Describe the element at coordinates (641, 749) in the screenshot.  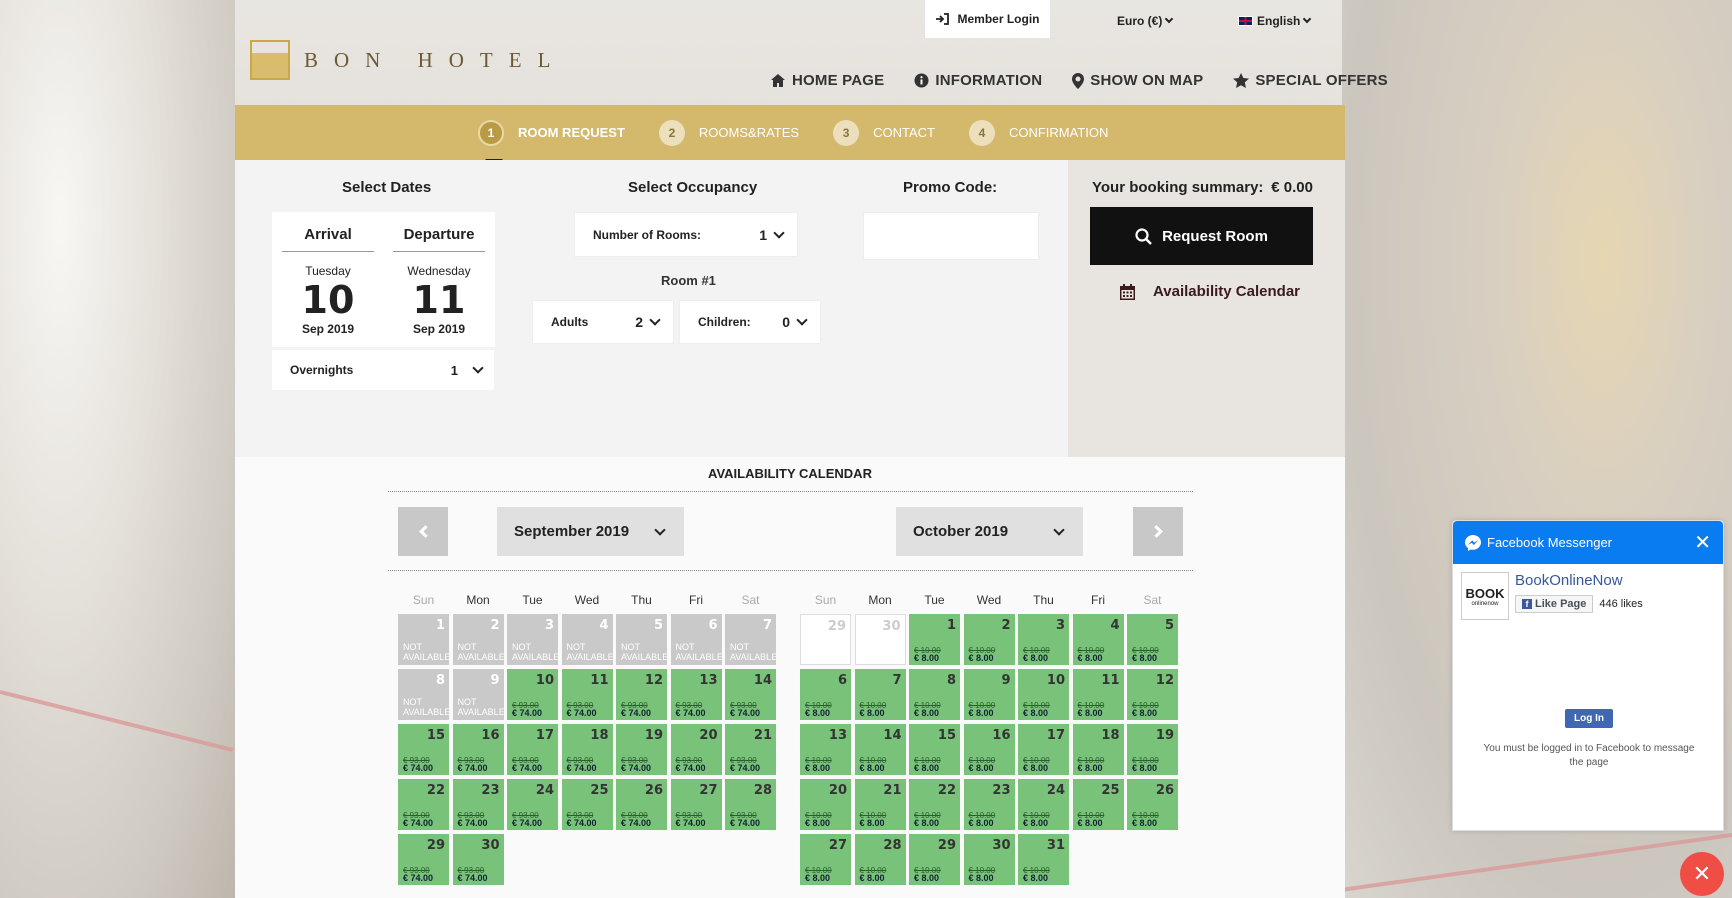
I see `calendar-day-available: 19 € 93.00 € 74.00` at that location.